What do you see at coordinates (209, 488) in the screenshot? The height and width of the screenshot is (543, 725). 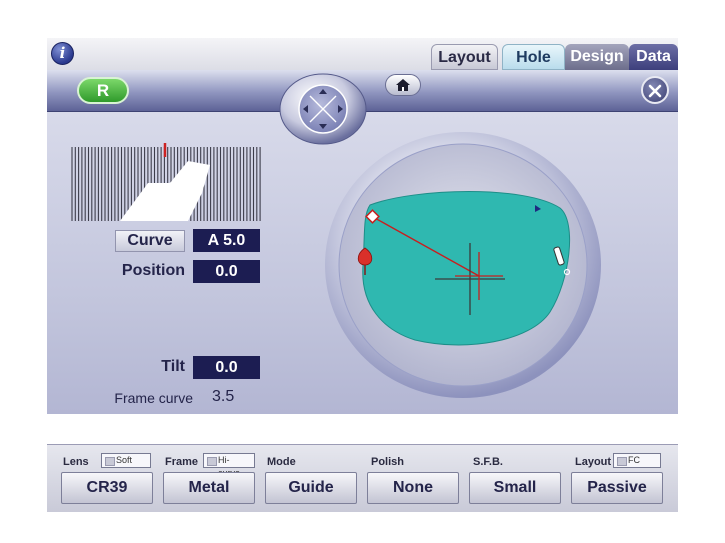 I see `frame-select-button: Metal` at bounding box center [209, 488].